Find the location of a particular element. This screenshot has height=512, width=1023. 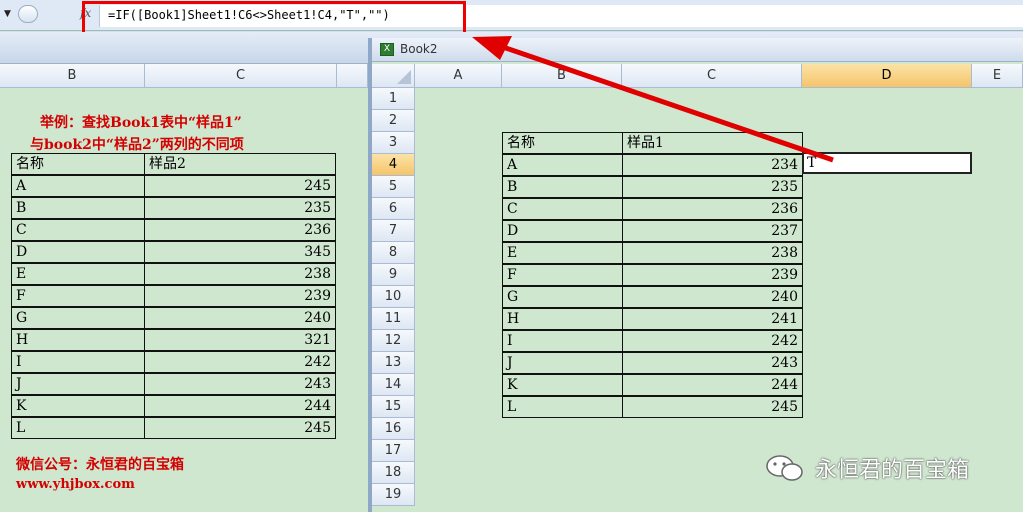

row-header: 2 is located at coordinates (393, 121).